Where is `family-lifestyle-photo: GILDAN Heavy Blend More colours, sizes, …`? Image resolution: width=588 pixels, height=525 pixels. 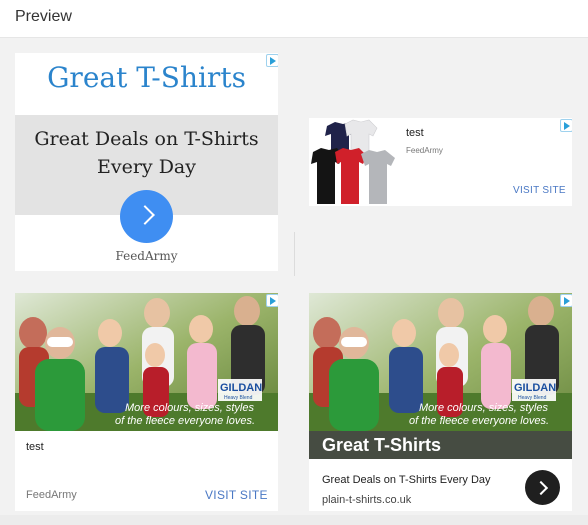 family-lifestyle-photo: GILDAN Heavy Blend More colours, sizes, … is located at coordinates (146, 362).